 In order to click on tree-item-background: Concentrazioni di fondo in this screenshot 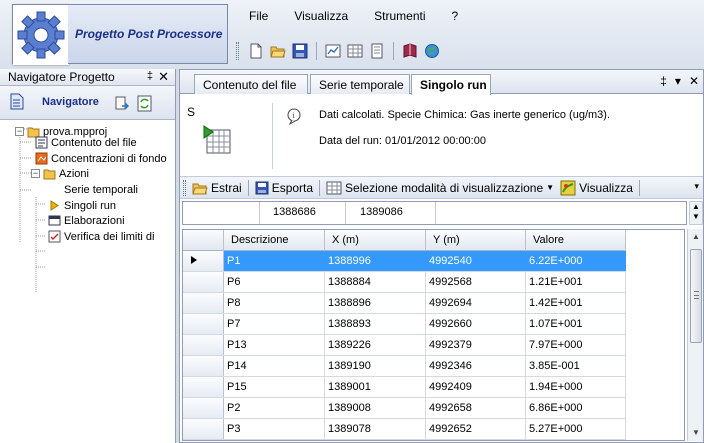, I will do `click(101, 158)`.